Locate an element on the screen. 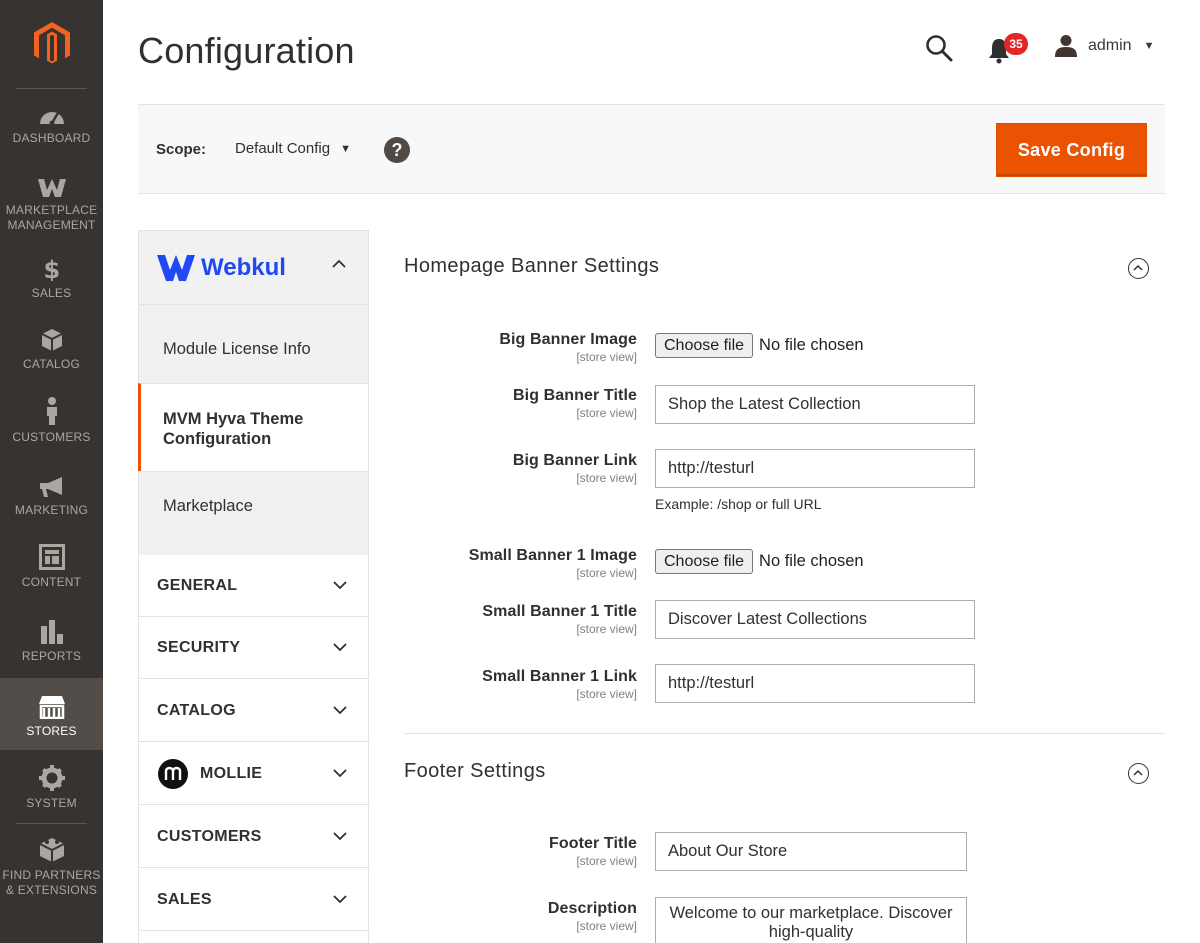 The width and height of the screenshot is (1200, 943). group-label: SALES is located at coordinates (184, 899).